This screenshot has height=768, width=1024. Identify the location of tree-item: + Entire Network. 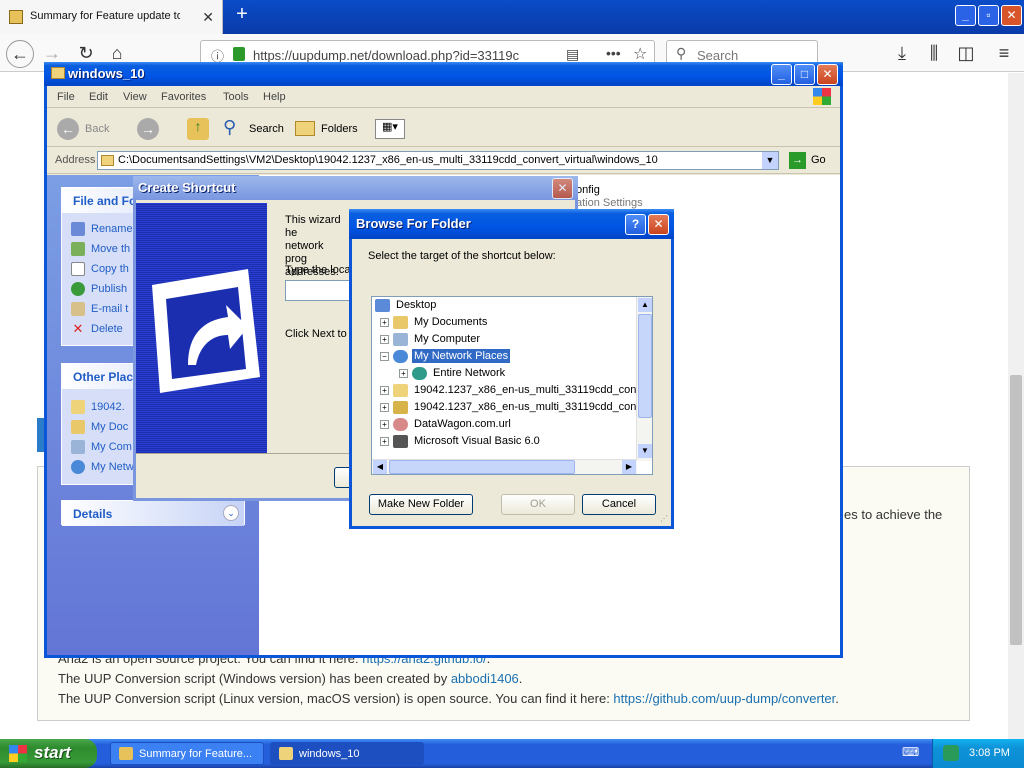
(453, 375).